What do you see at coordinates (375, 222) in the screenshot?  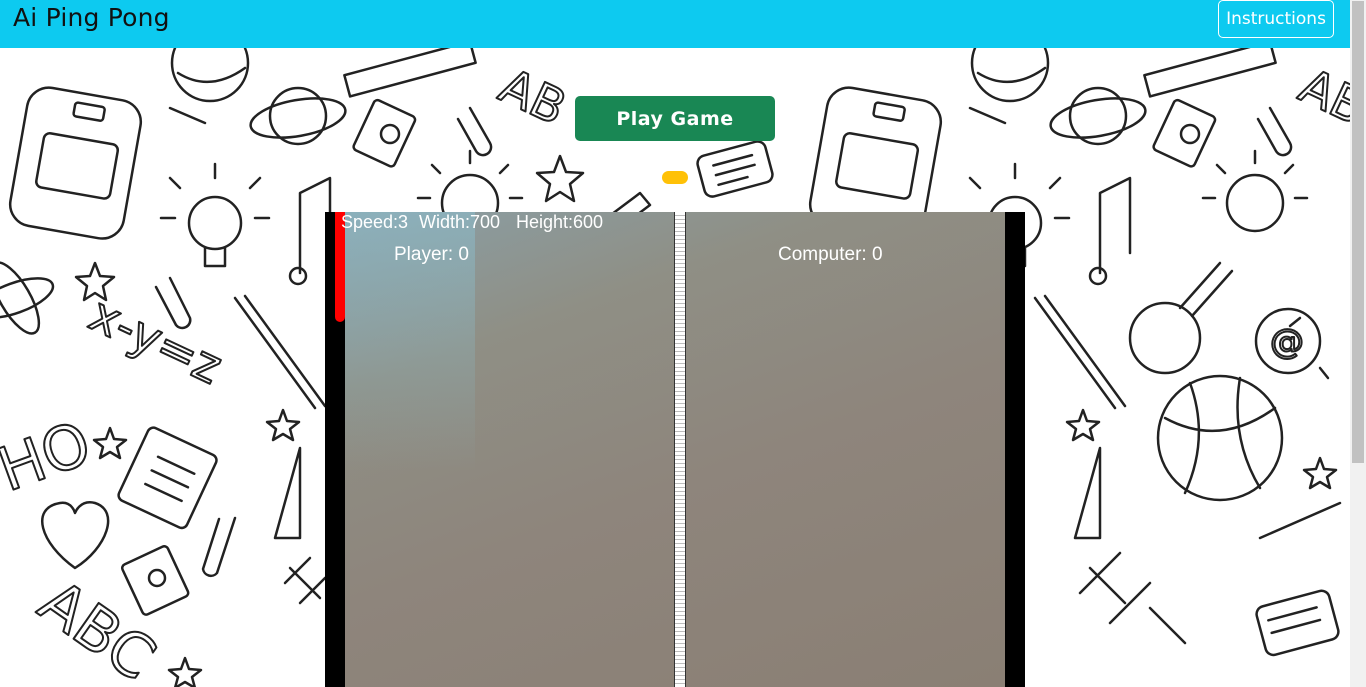 I see `speed-readout: Speed:3` at bounding box center [375, 222].